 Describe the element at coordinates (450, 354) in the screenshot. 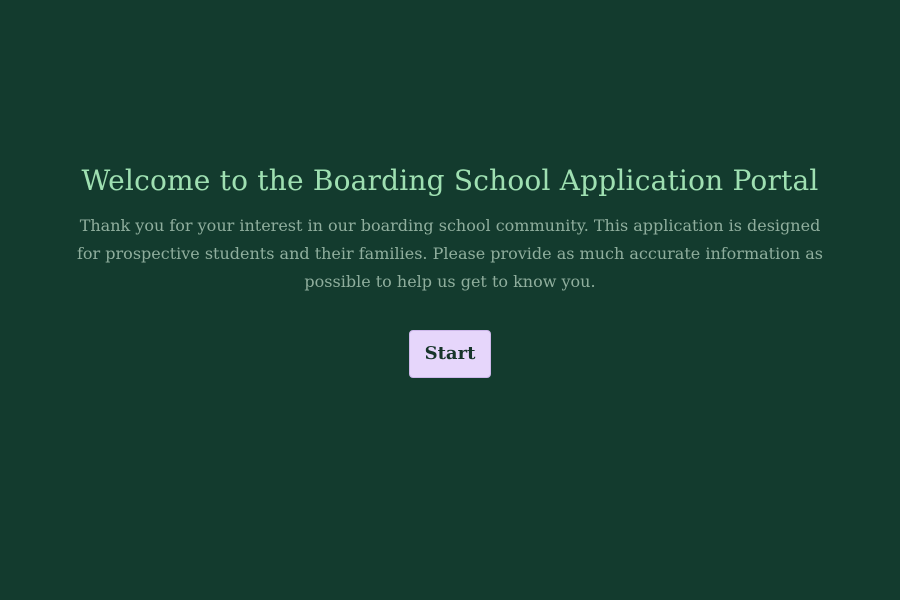

I see `start-button: Start` at that location.